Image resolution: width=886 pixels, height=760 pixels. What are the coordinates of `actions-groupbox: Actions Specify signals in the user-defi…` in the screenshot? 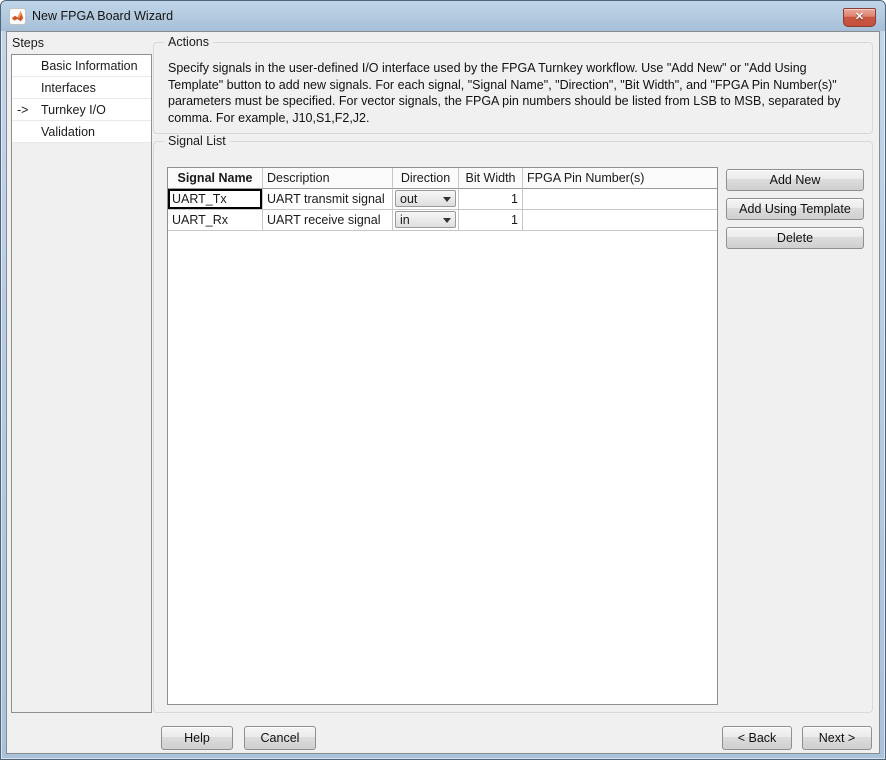 It's located at (513, 84).